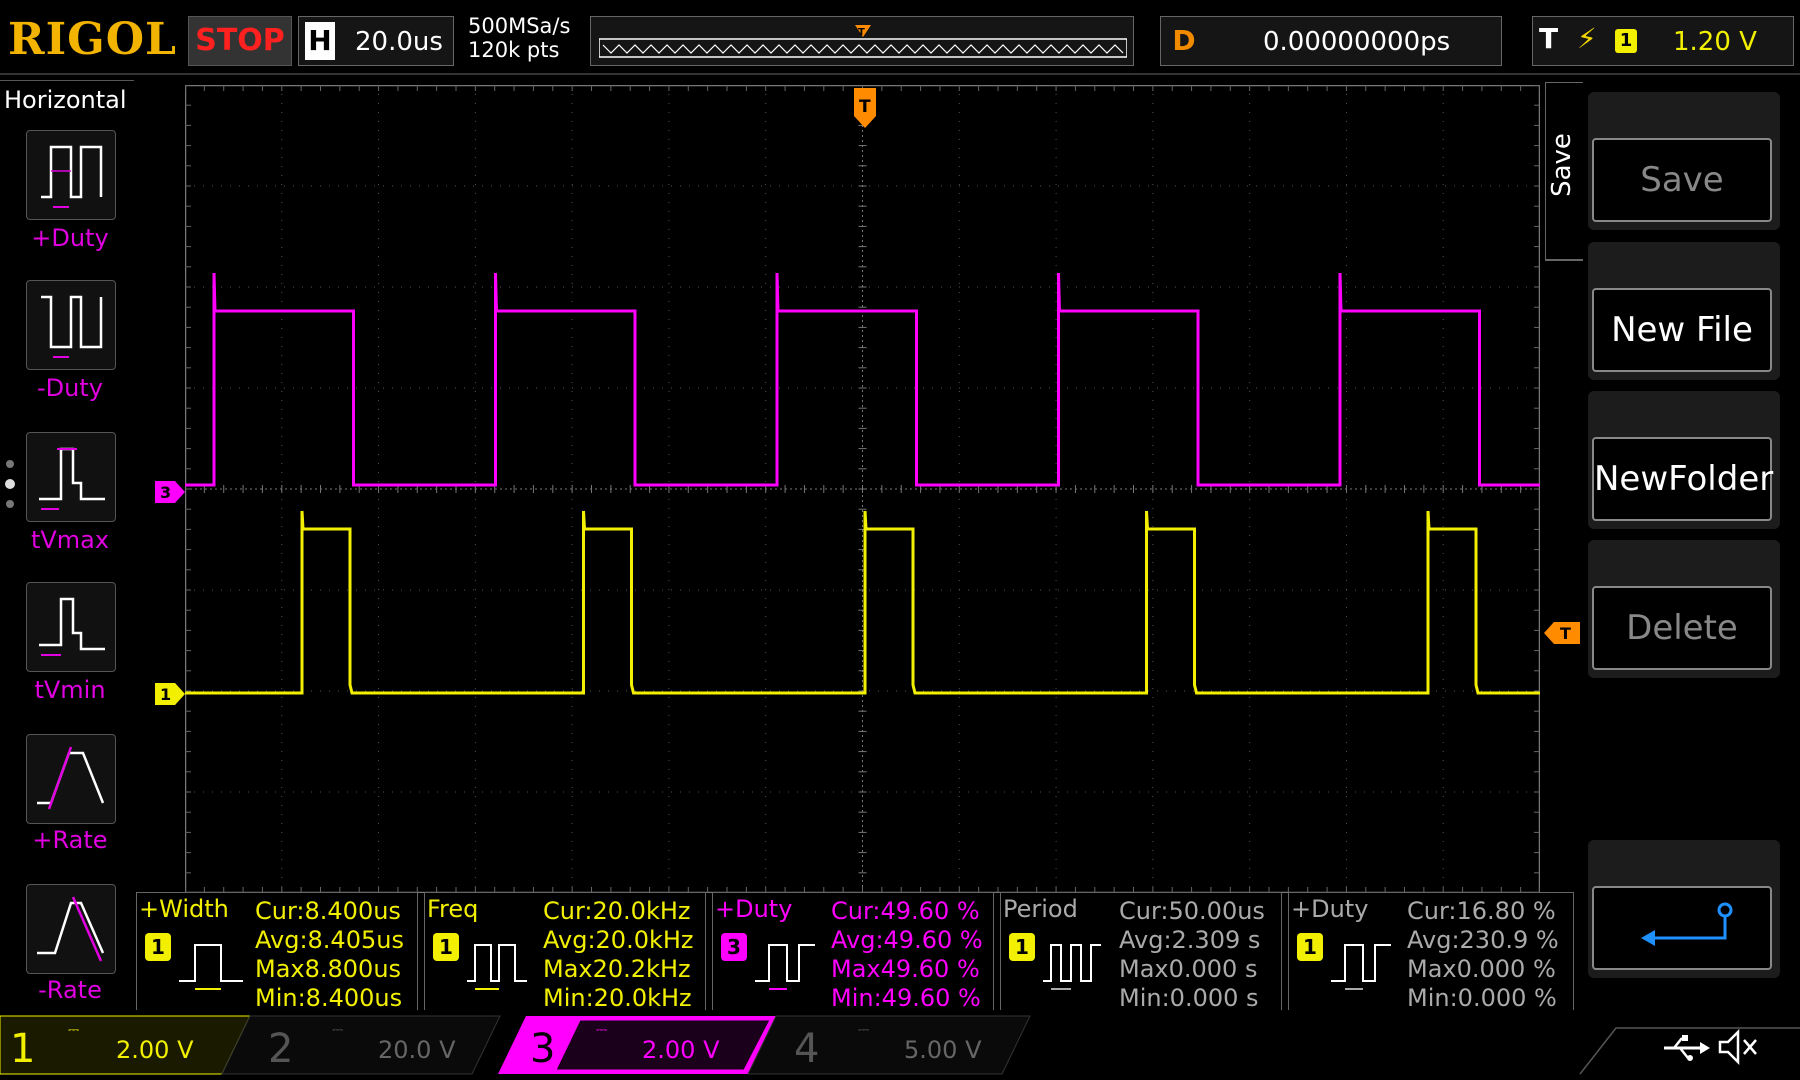 The height and width of the screenshot is (1080, 1800). Describe the element at coordinates (734, 947) in the screenshot. I see `measurement-source-badge: 3` at that location.